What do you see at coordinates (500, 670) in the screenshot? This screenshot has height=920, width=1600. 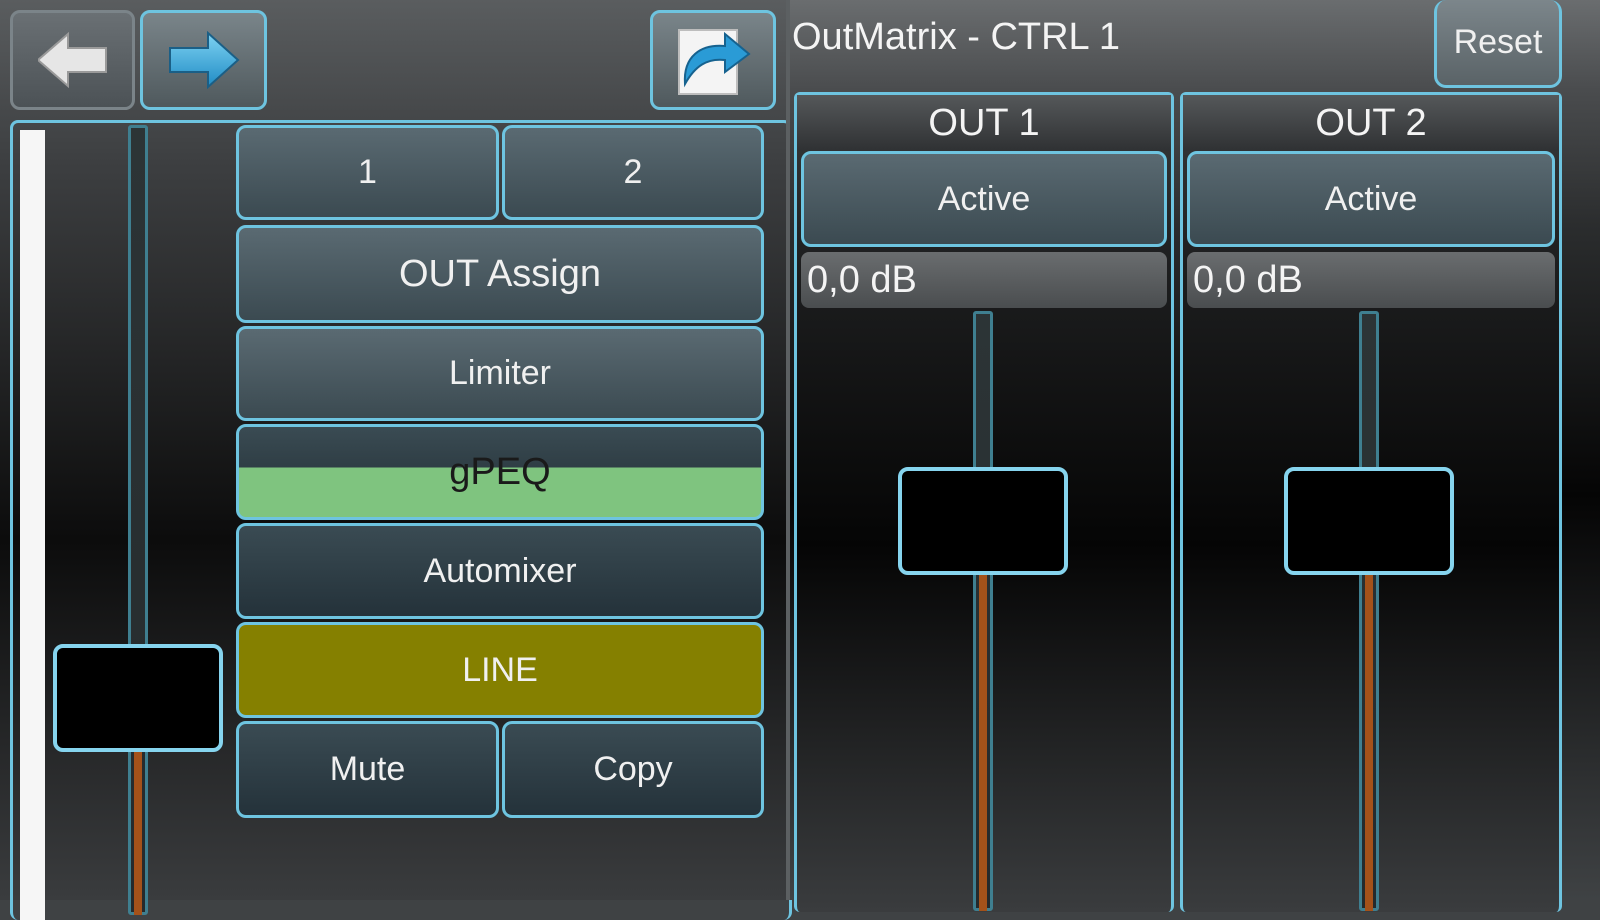 I see `line-button: LINE` at bounding box center [500, 670].